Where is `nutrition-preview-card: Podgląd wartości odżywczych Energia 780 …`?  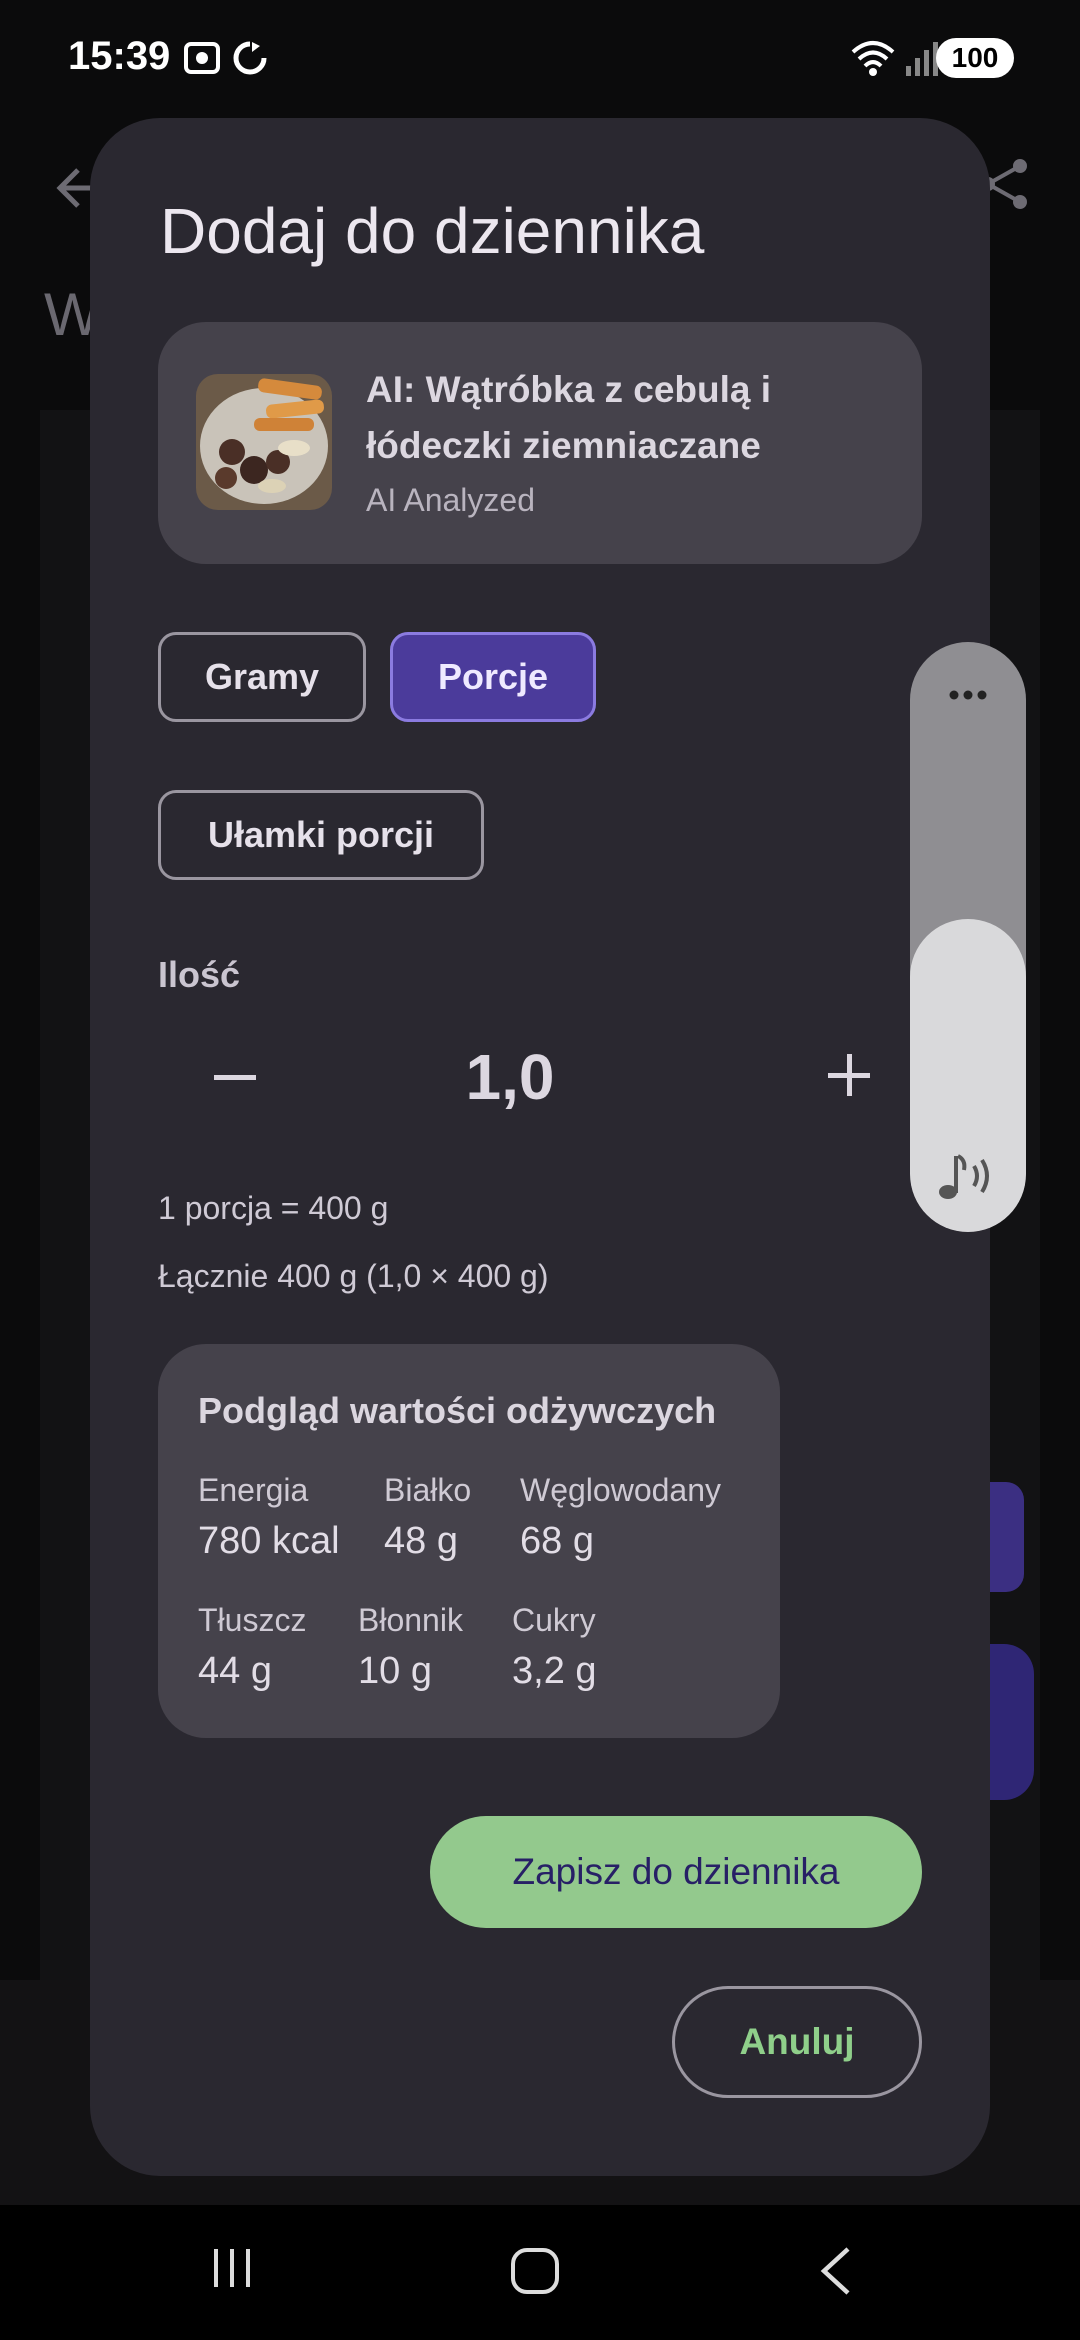
nutrition-preview-card: Podgląd wartości odżywczych Energia 780 … is located at coordinates (469, 1541).